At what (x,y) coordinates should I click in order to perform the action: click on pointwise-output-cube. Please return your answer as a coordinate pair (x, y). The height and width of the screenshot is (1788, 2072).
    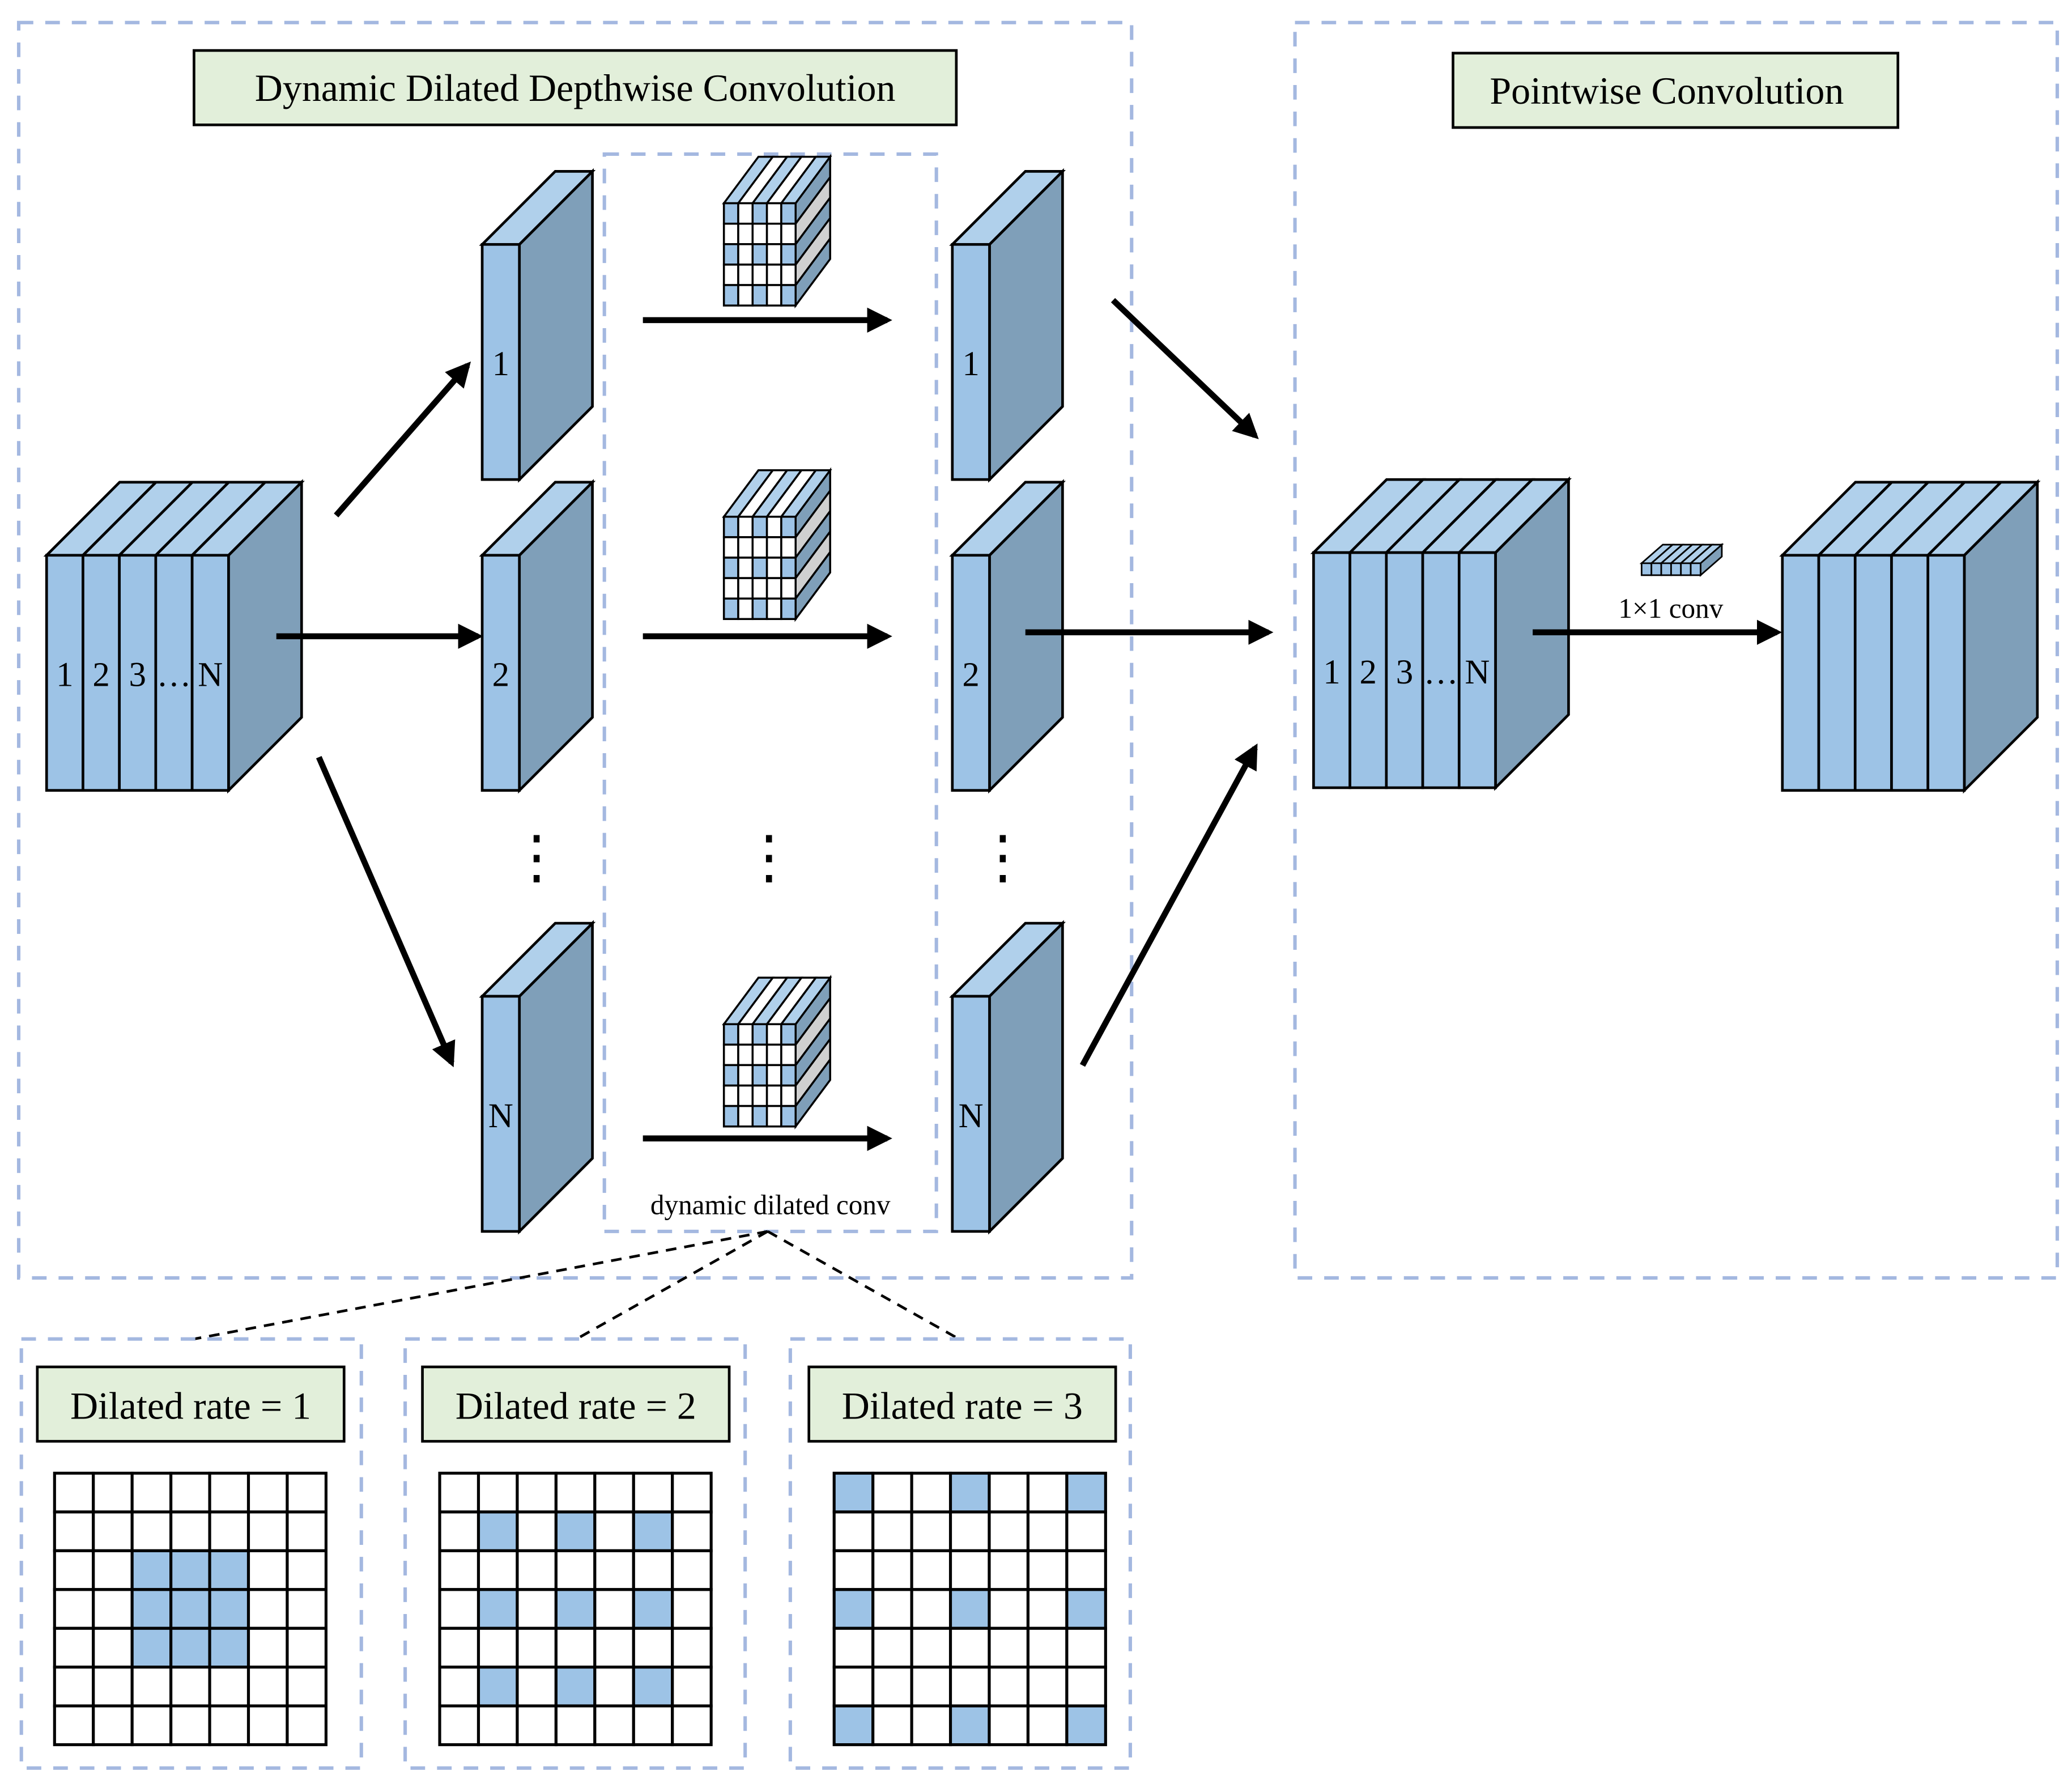
    Looking at the image, I should click on (1910, 636).